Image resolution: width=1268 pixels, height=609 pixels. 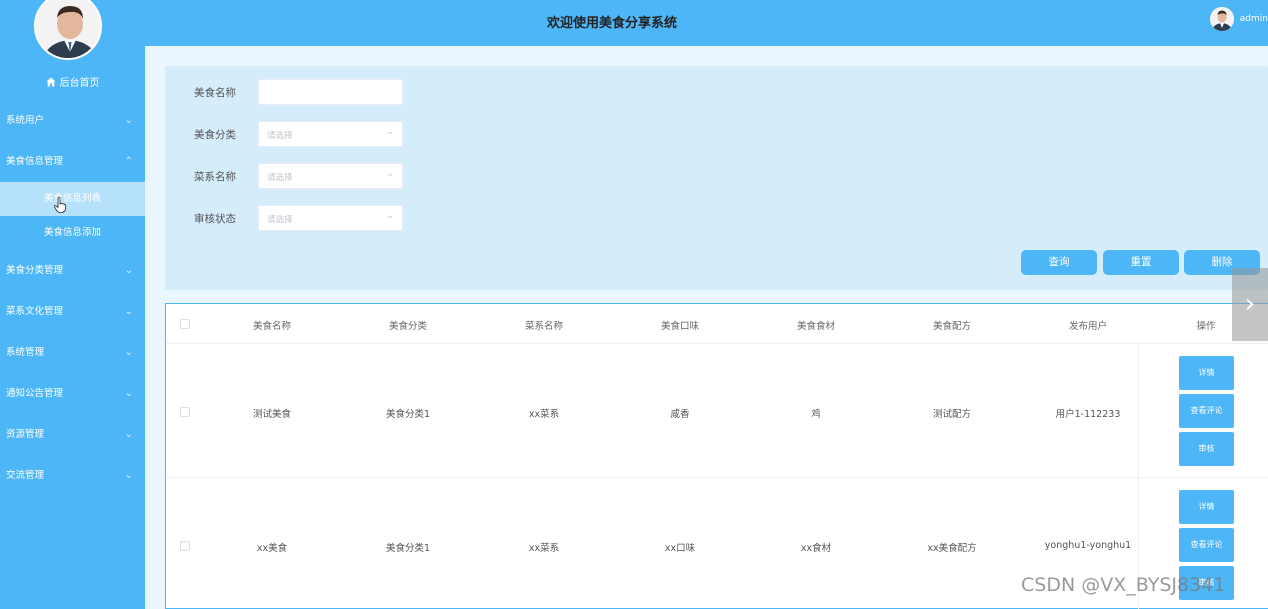 What do you see at coordinates (1206, 449) in the screenshot?
I see `review-button: 审核` at bounding box center [1206, 449].